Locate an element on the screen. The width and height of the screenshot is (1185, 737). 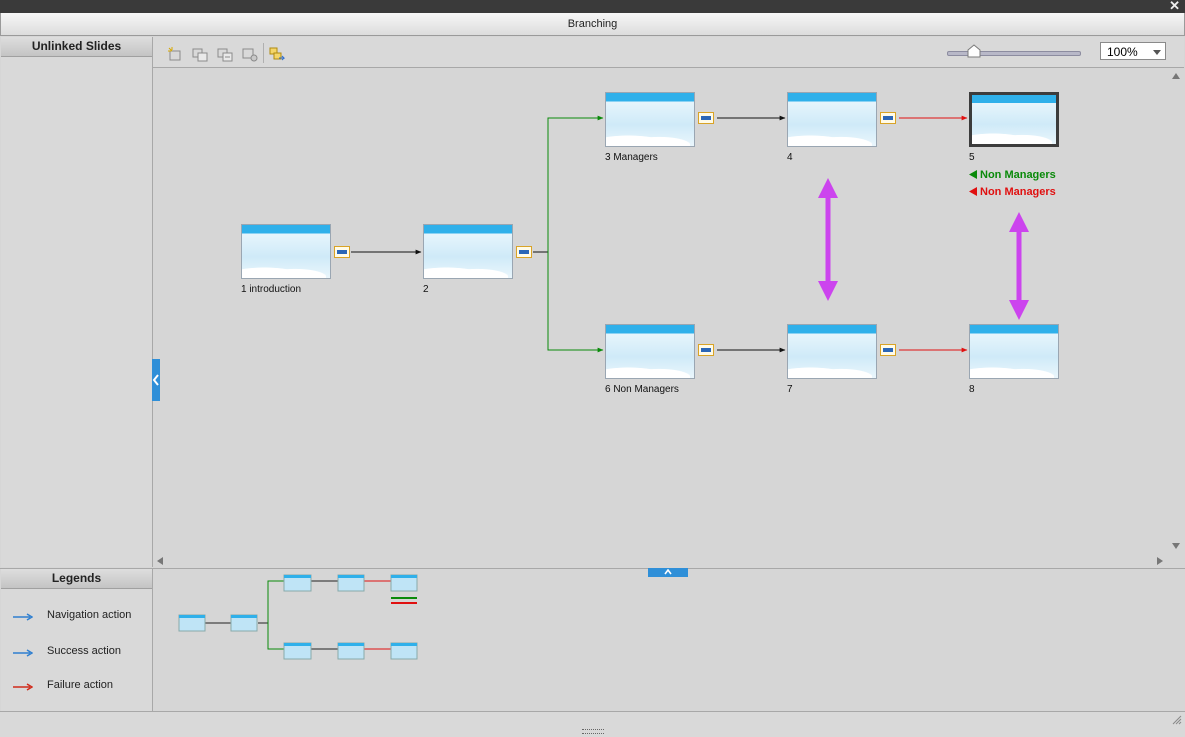
slide-label-4: 4 is located at coordinates (790, 157).